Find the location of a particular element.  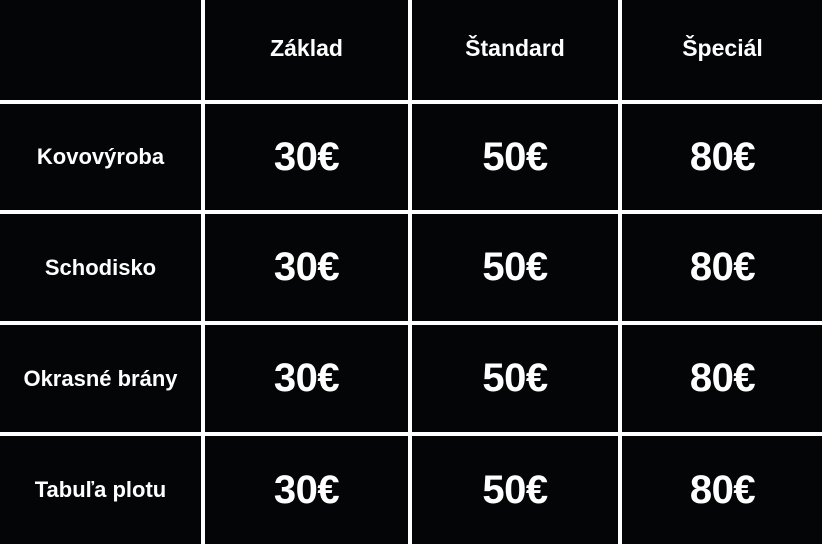

column-header-standard: Štandard is located at coordinates (515, 50).